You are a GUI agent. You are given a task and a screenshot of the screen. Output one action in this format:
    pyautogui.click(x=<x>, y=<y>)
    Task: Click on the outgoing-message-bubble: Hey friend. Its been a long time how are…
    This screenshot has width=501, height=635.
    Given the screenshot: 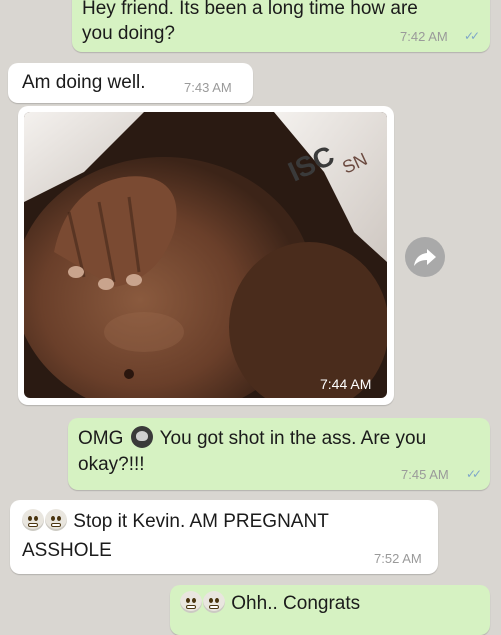 What is the action you would take?
    pyautogui.click(x=281, y=26)
    